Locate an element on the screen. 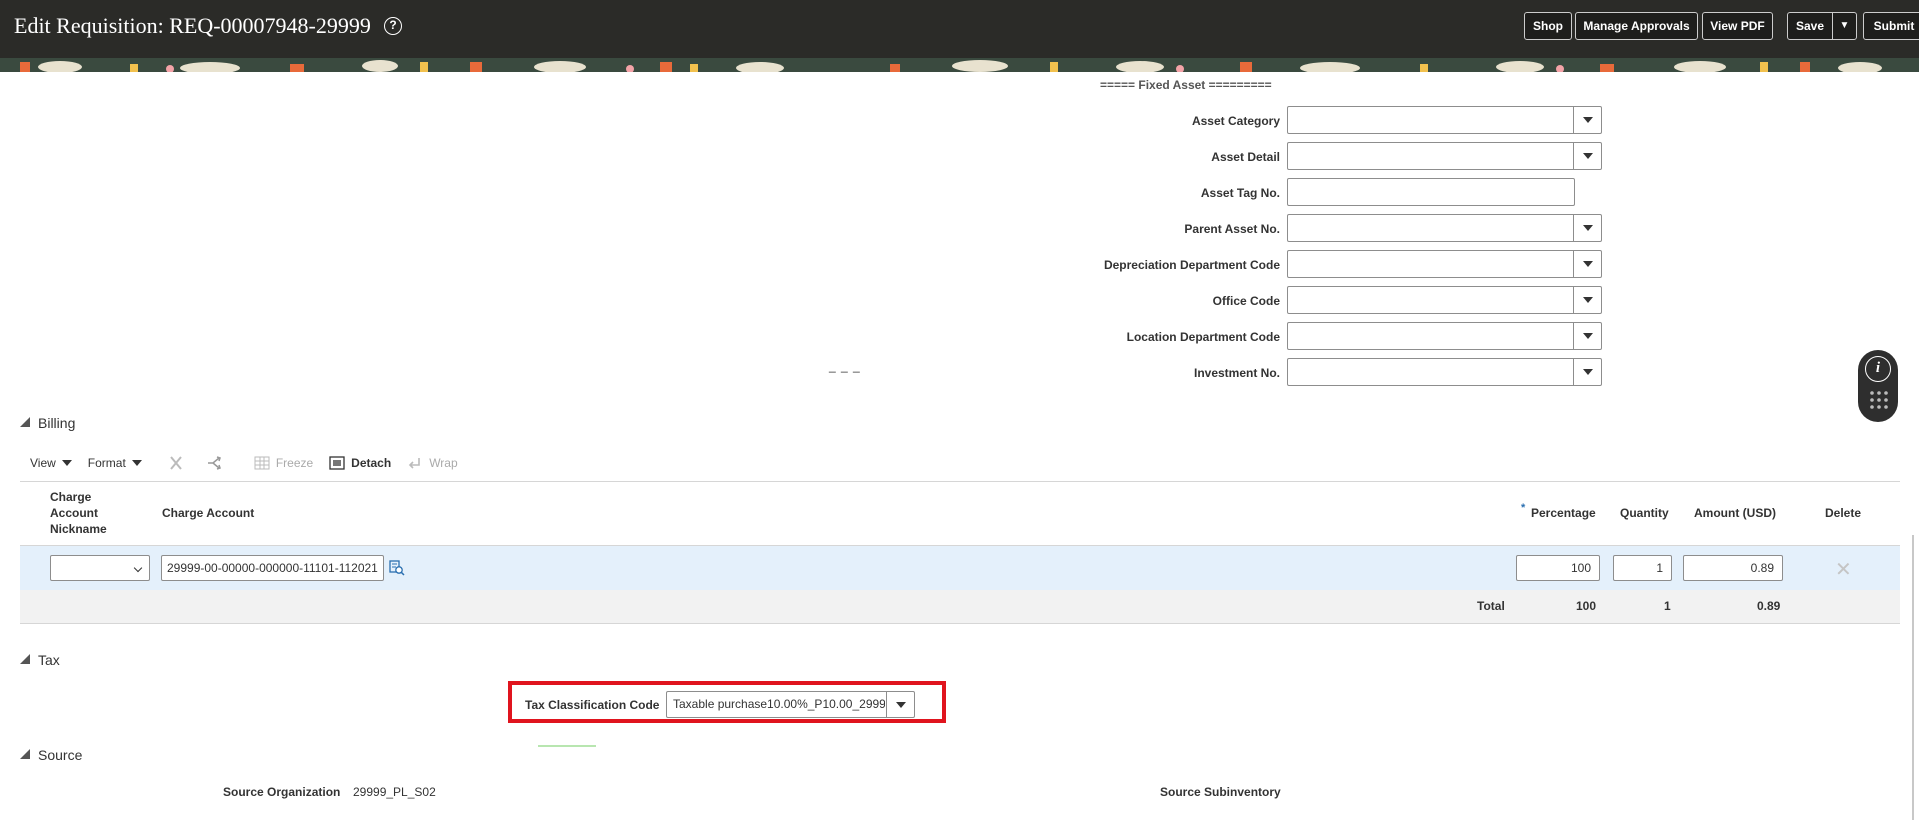 Image resolution: width=1919 pixels, height=820 pixels. save-dropdown-button: ▼ is located at coordinates (1844, 26).